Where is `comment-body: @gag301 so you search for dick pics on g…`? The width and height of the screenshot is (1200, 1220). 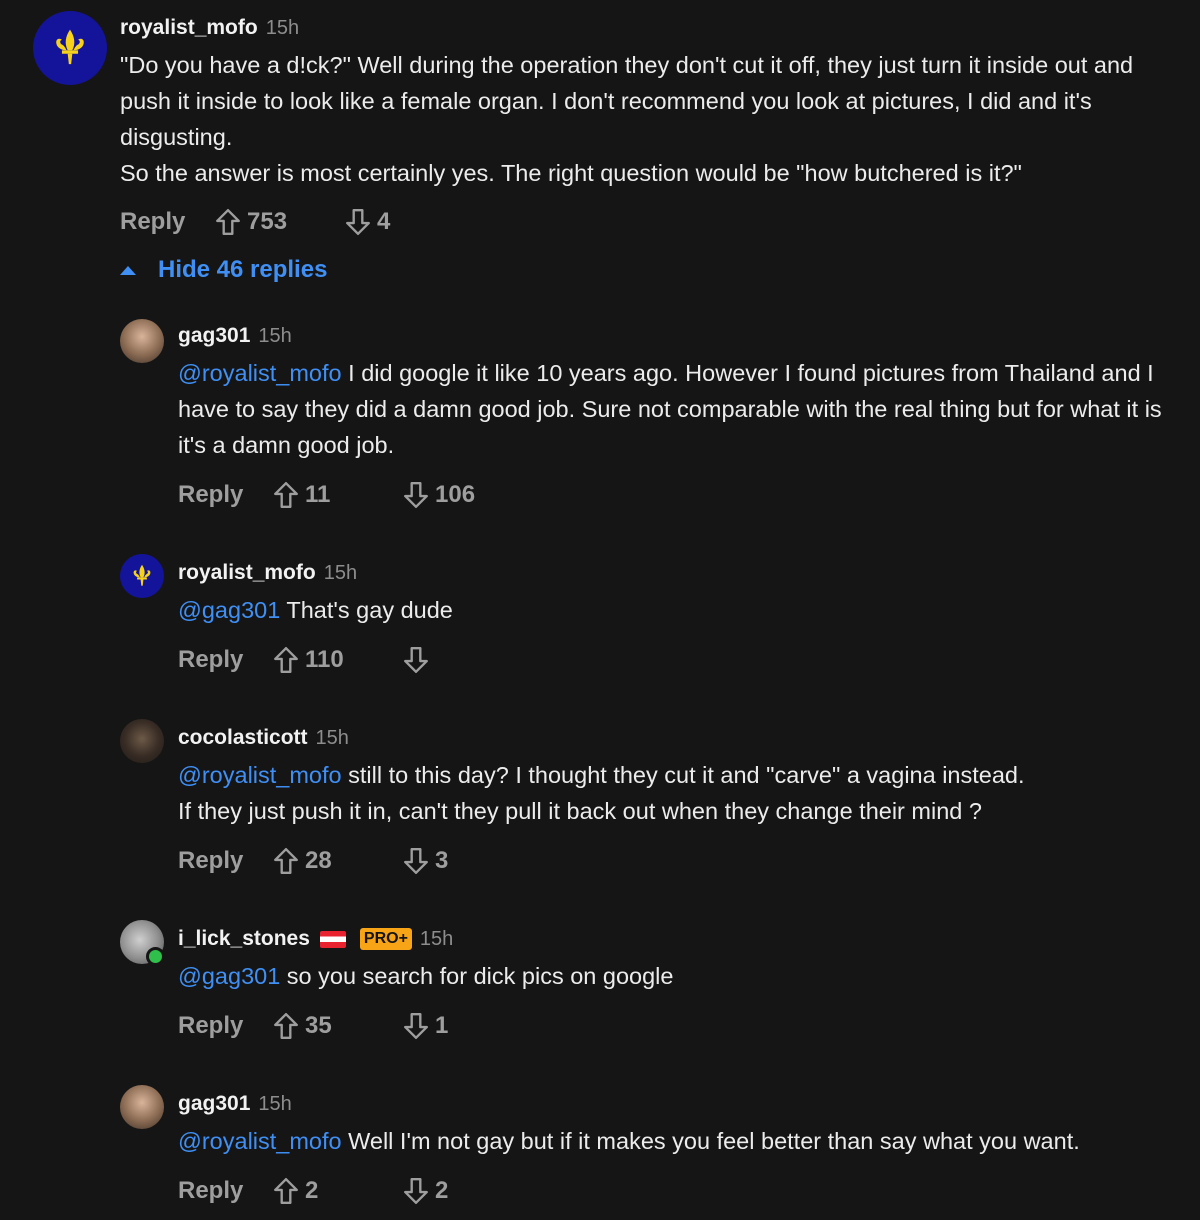
comment-body: @gag301 so you search for dick pics on g… is located at coordinates (683, 976).